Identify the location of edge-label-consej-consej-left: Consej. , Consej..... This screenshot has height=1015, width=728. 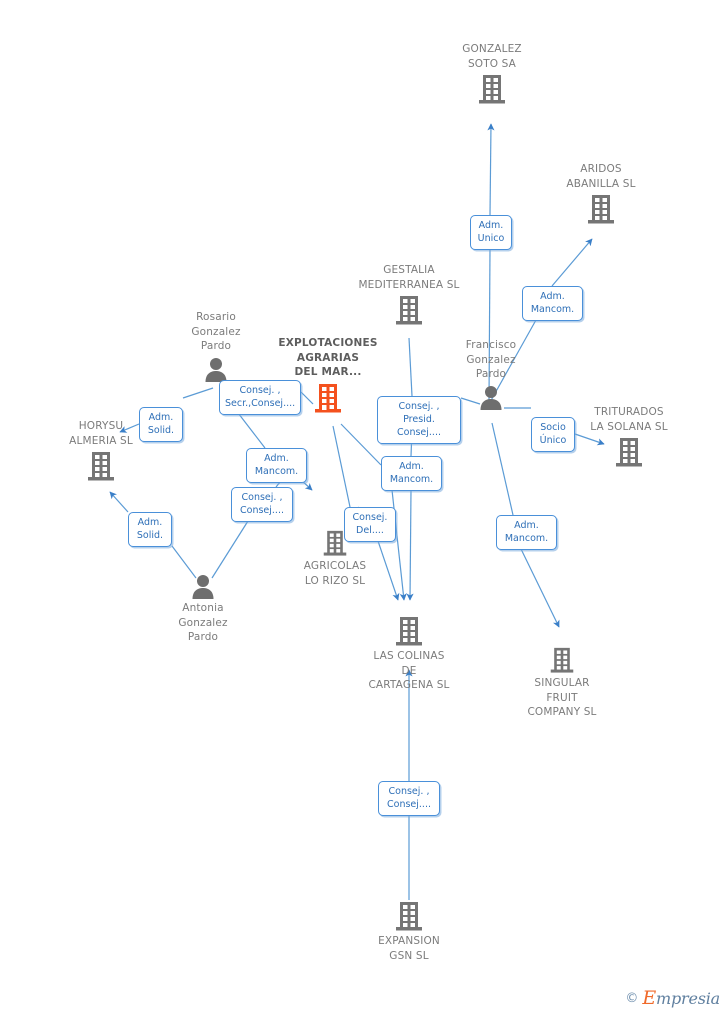
(262, 504).